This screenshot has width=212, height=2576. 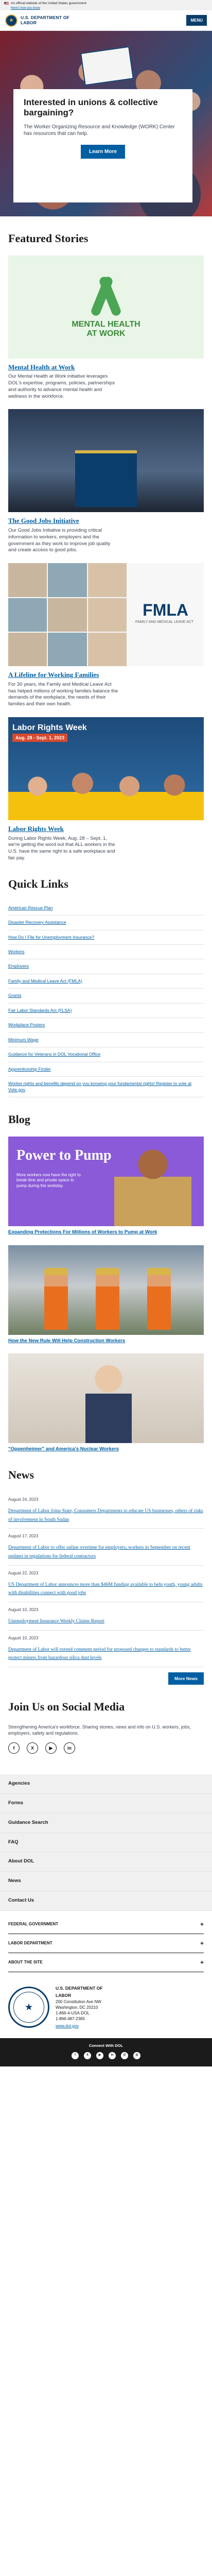 I want to click on footer-seal-inner: ★, so click(x=28, y=2007).